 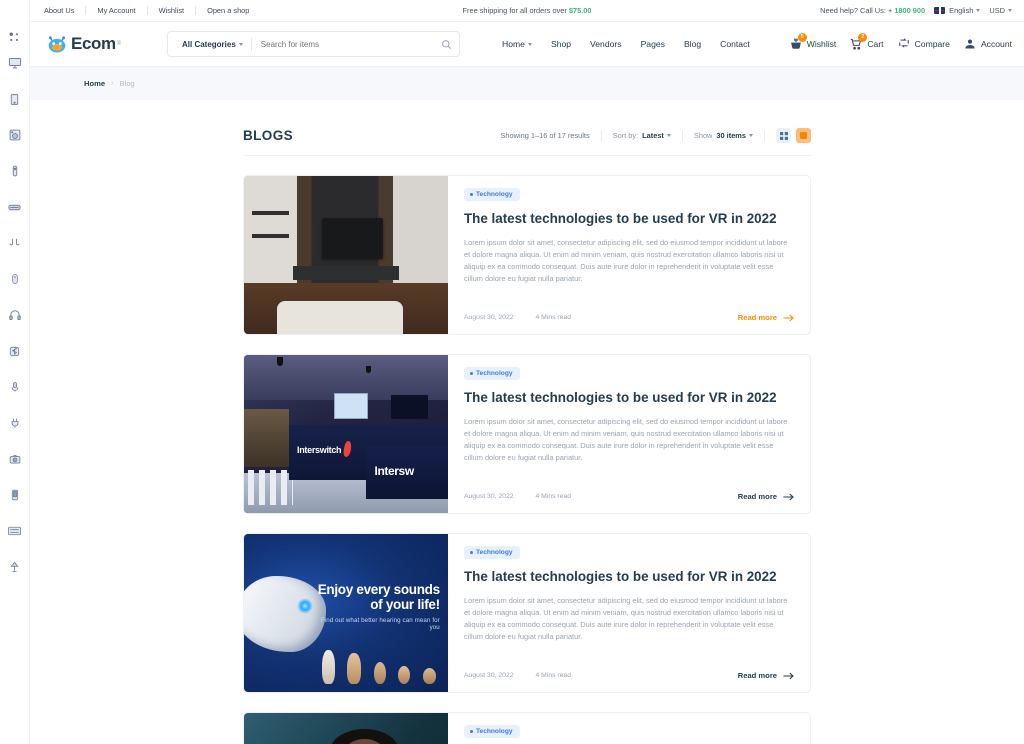 What do you see at coordinates (319, 449) in the screenshot?
I see `image-brand-text: Interswitch` at bounding box center [319, 449].